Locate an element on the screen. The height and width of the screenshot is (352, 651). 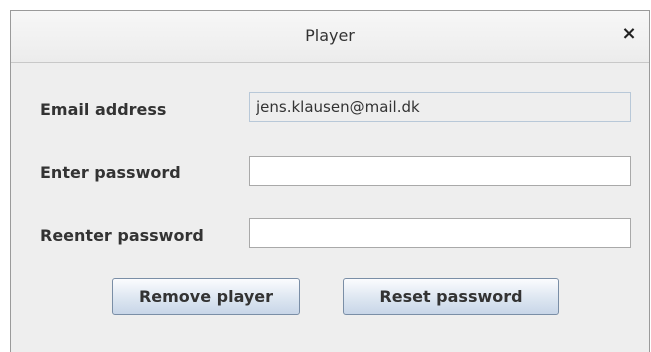
close-icon: × is located at coordinates (629, 34).